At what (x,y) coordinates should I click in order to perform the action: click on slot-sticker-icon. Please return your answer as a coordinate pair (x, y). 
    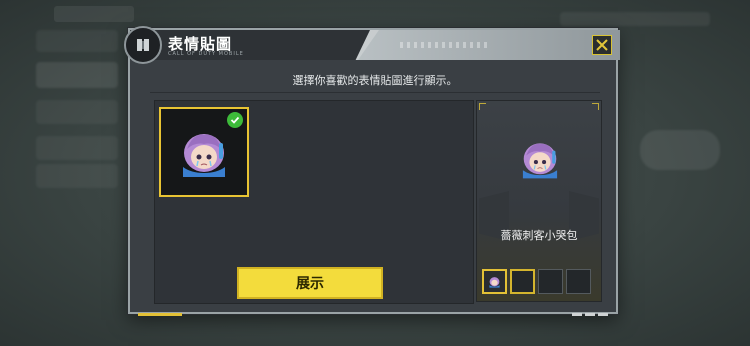
    Looking at the image, I should click on (494, 282).